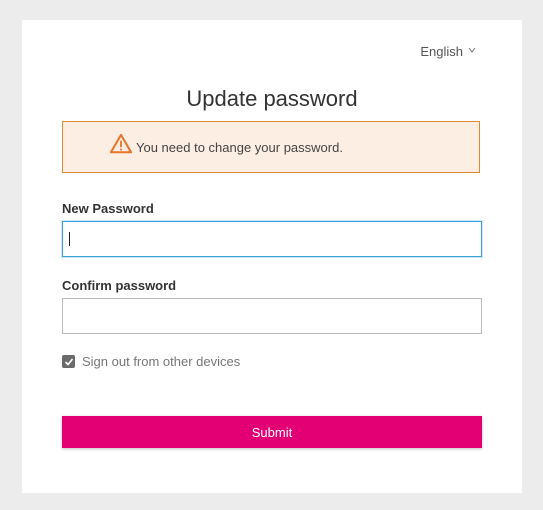  Describe the element at coordinates (69, 239) in the screenshot. I see `text-caret` at that location.